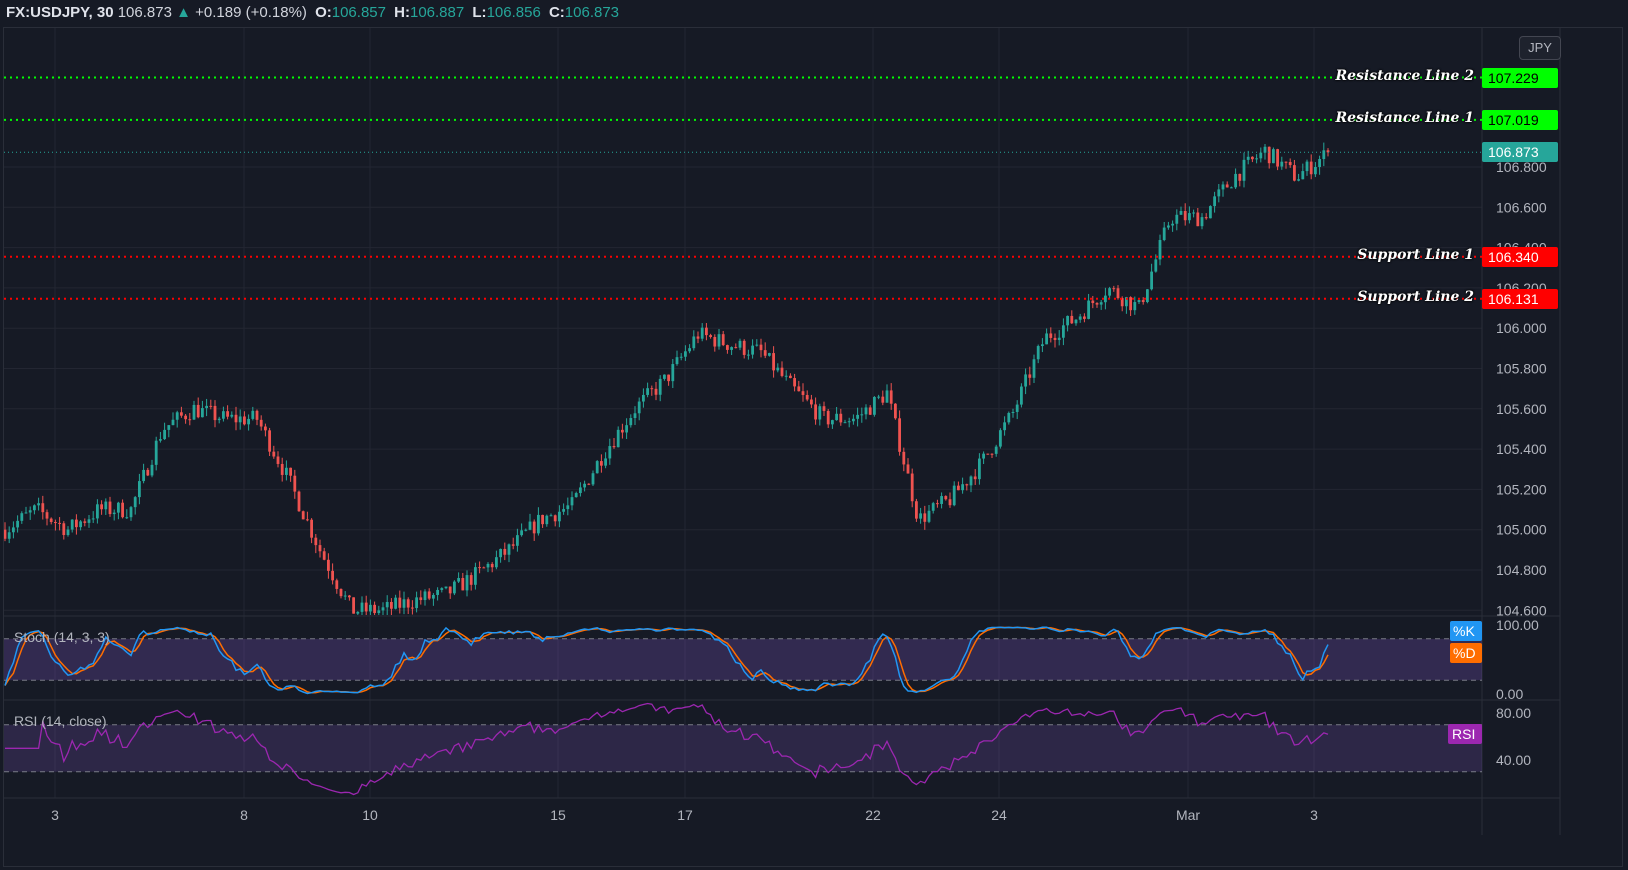 This screenshot has height=870, width=1628. I want to click on time-tick: Mar, so click(1188, 815).